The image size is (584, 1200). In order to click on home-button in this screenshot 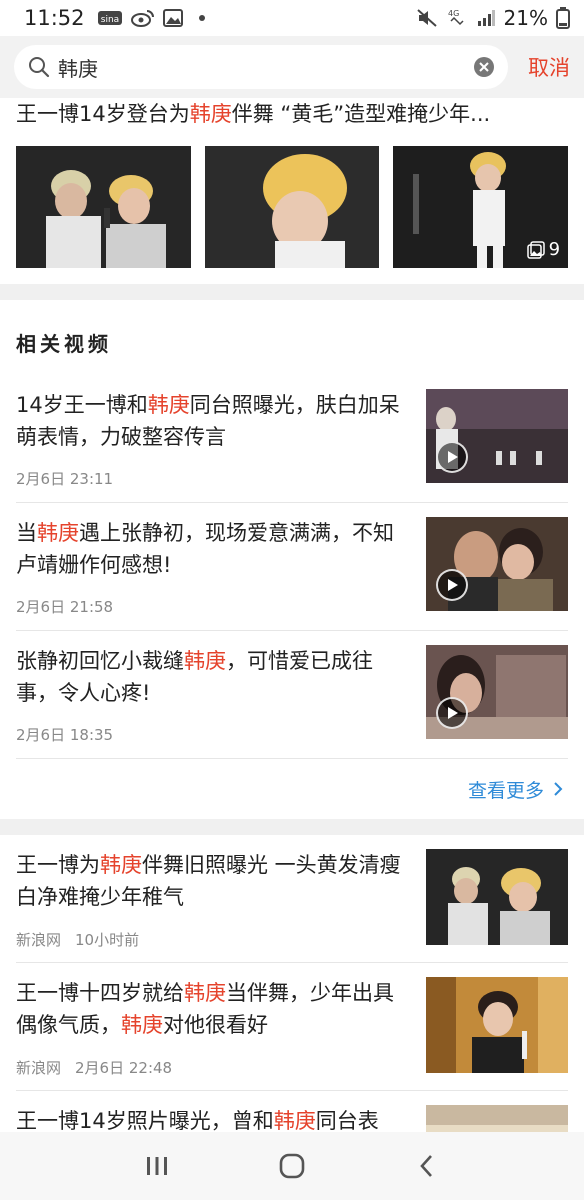, I will do `click(292, 1166)`.